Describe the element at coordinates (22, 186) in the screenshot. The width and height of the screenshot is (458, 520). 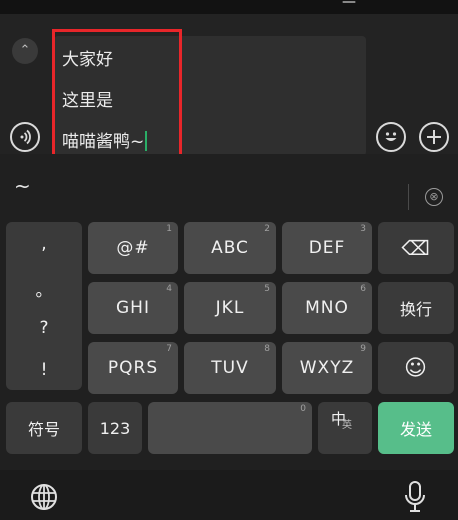
I see `candidate-tilde: ~` at that location.